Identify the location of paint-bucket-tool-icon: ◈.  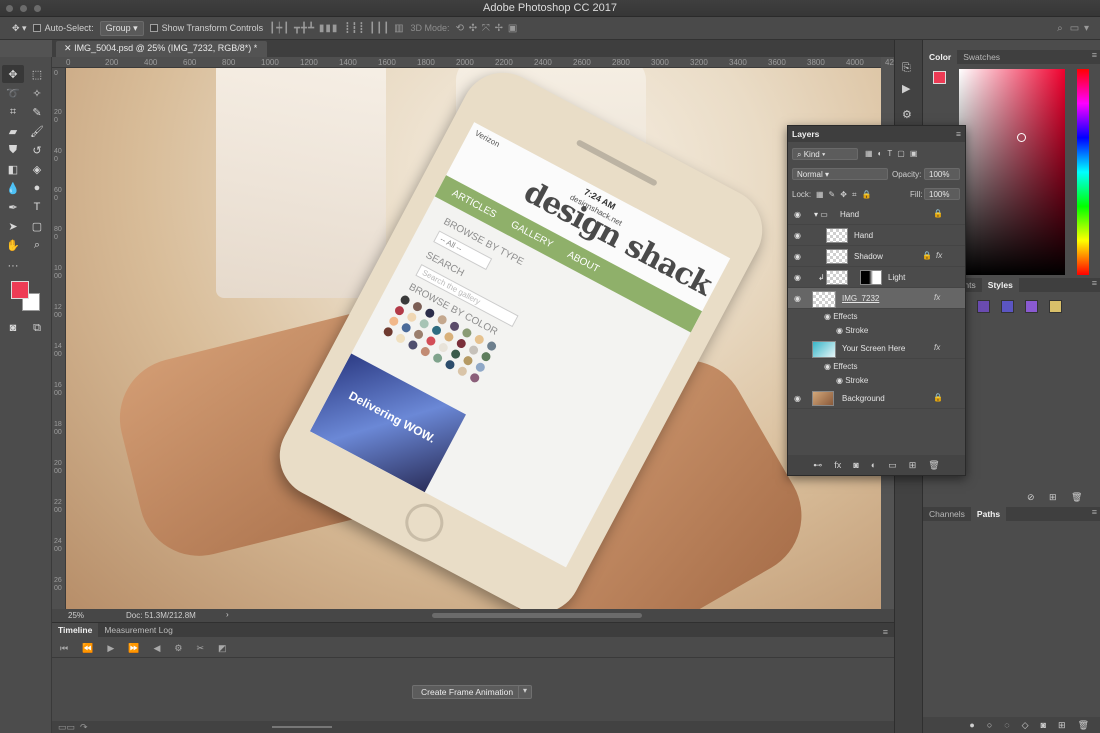
(37, 169).